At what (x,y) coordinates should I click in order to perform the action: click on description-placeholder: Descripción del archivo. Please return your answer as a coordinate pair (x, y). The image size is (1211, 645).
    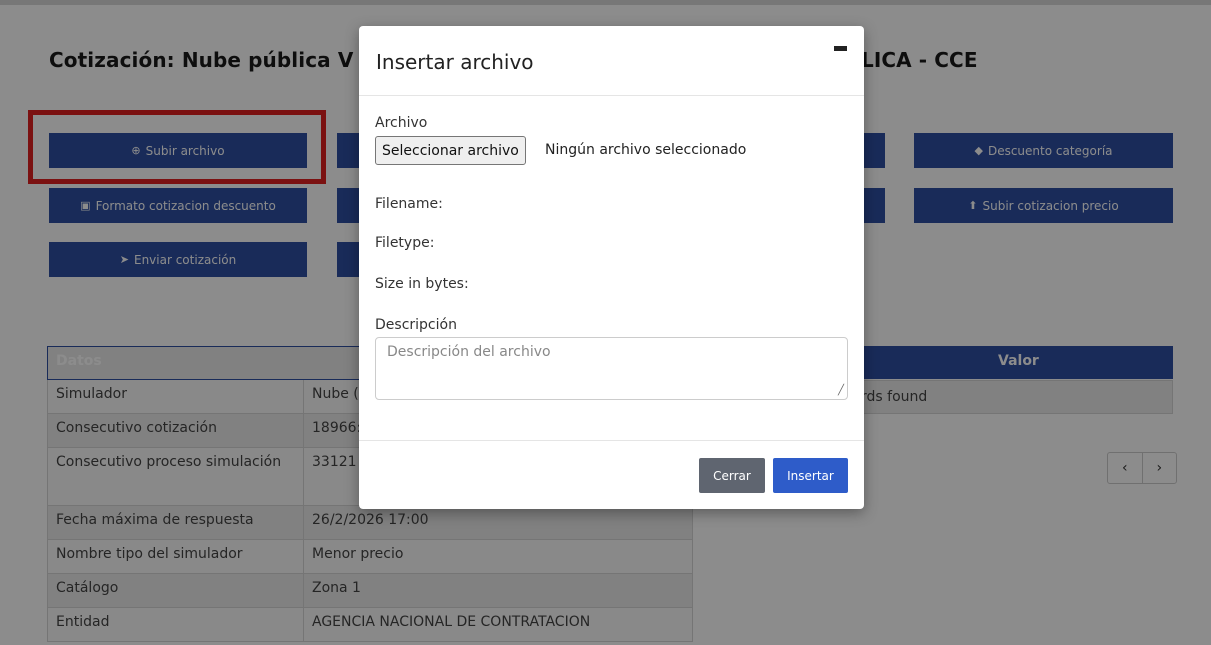
    Looking at the image, I should click on (469, 352).